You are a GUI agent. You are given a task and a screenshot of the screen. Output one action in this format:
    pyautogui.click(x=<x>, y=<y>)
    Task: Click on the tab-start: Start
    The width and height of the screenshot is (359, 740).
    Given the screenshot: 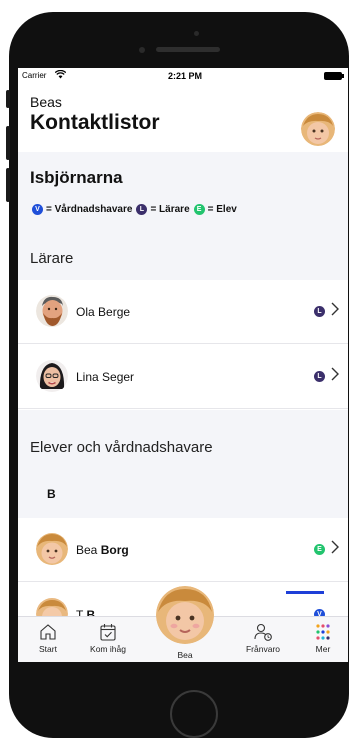 What is the action you would take?
    pyautogui.click(x=48, y=639)
    